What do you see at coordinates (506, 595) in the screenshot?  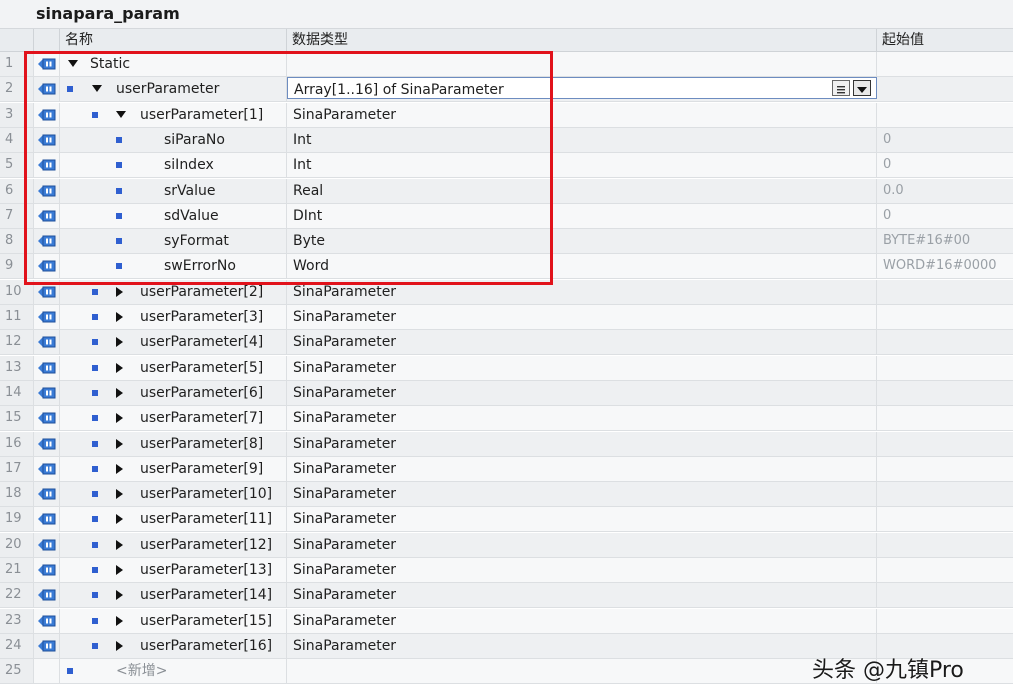 I see `table-row: 22 userParameter[14] SinaParameter` at bounding box center [506, 595].